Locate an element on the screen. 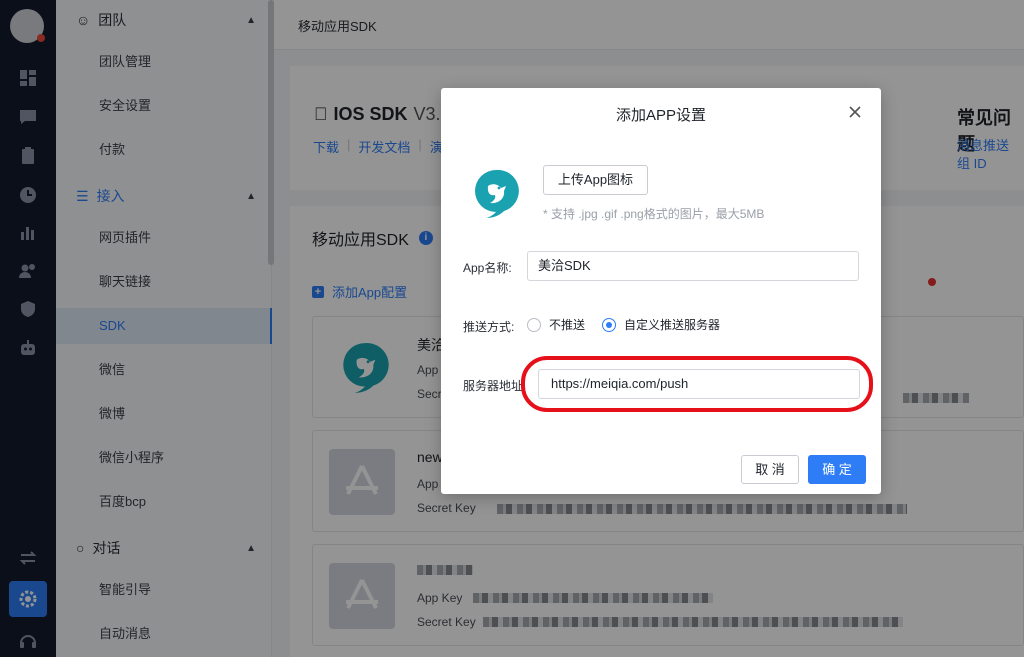  radio-button-selected is located at coordinates (609, 324).